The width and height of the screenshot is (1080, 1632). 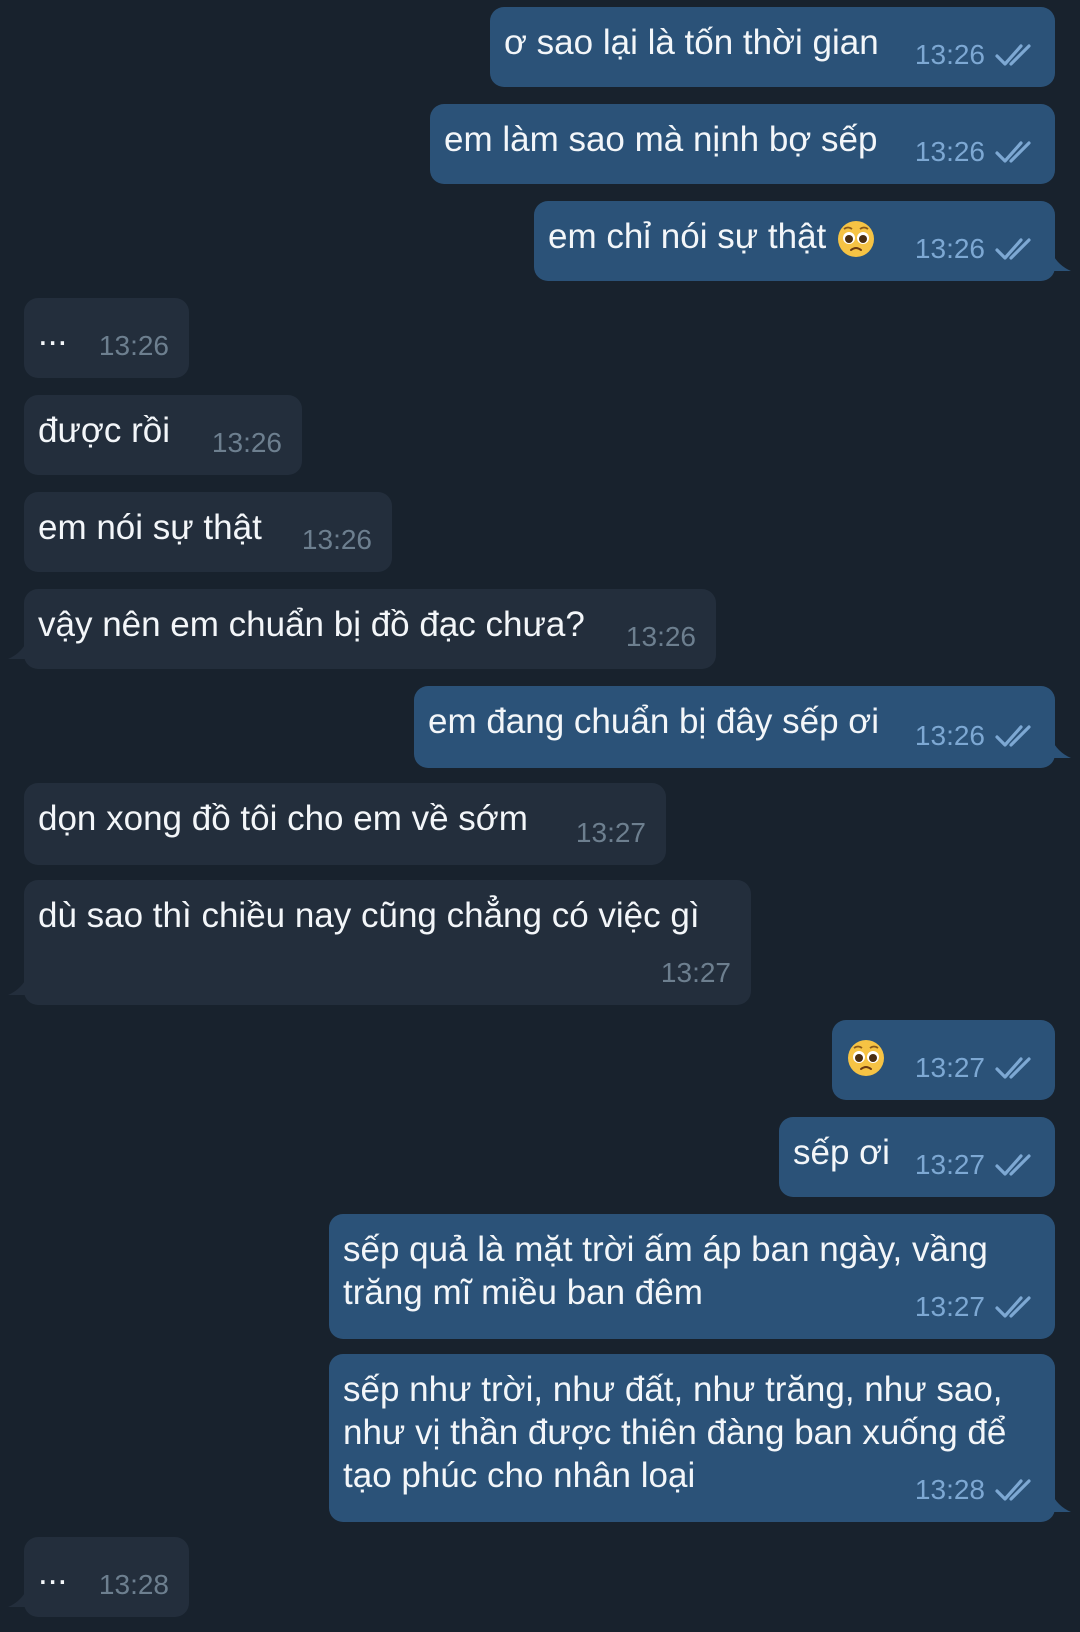 I want to click on message-text: em chỉ nói sự thật, so click(x=712, y=237).